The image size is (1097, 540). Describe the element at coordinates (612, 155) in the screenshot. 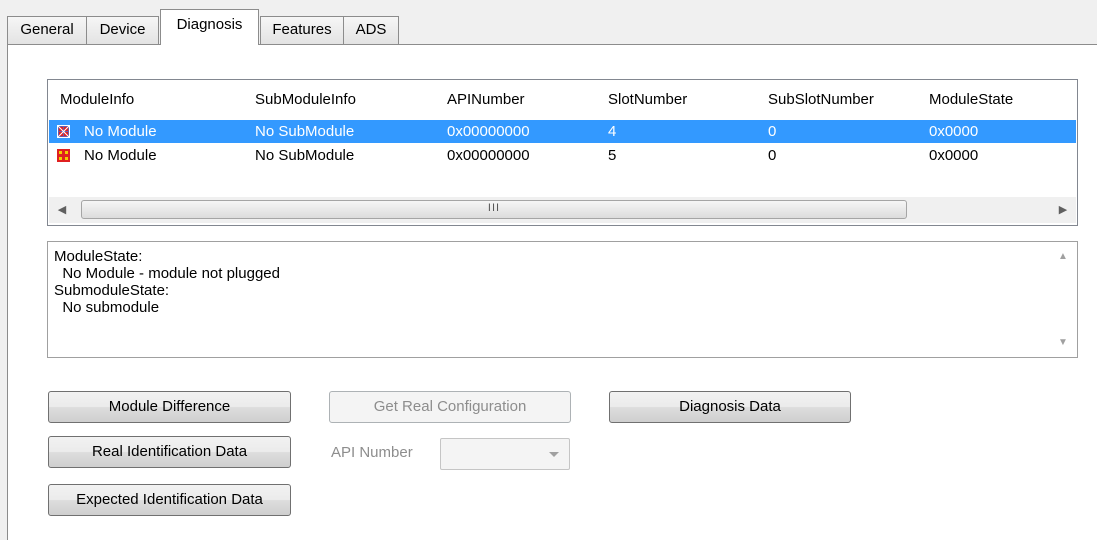

I see `cell-slotnumber: 5` at that location.